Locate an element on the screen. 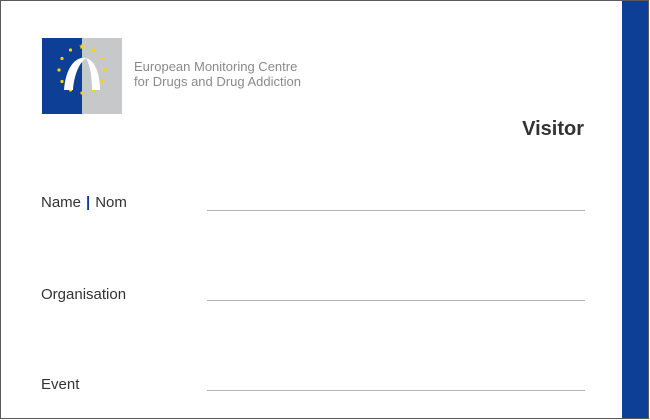 The width and height of the screenshot is (650, 420). emcdda-logo-icon is located at coordinates (82, 76).